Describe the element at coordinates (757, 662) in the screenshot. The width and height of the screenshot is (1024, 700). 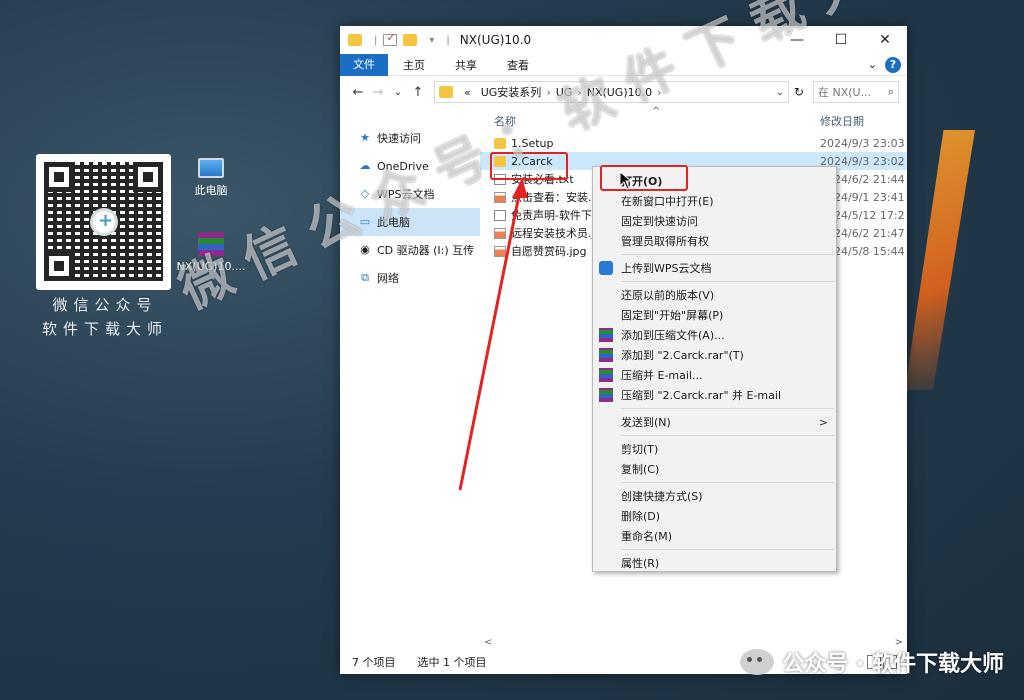
I see `wechat-icon` at that location.